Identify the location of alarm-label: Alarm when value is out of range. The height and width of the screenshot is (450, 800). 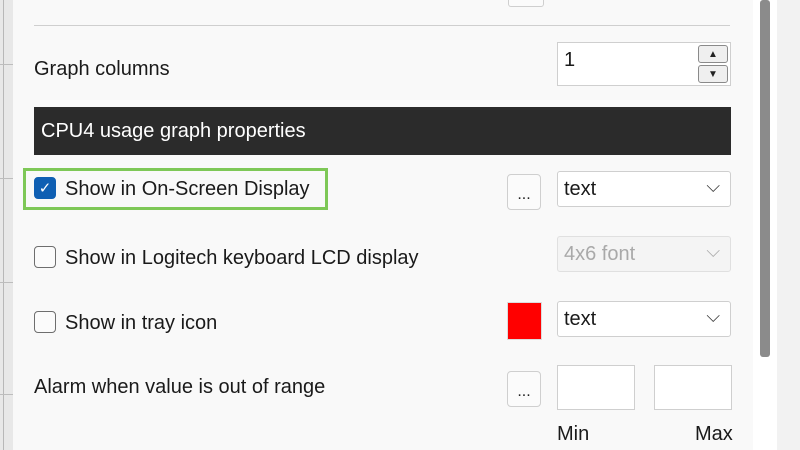
(180, 387).